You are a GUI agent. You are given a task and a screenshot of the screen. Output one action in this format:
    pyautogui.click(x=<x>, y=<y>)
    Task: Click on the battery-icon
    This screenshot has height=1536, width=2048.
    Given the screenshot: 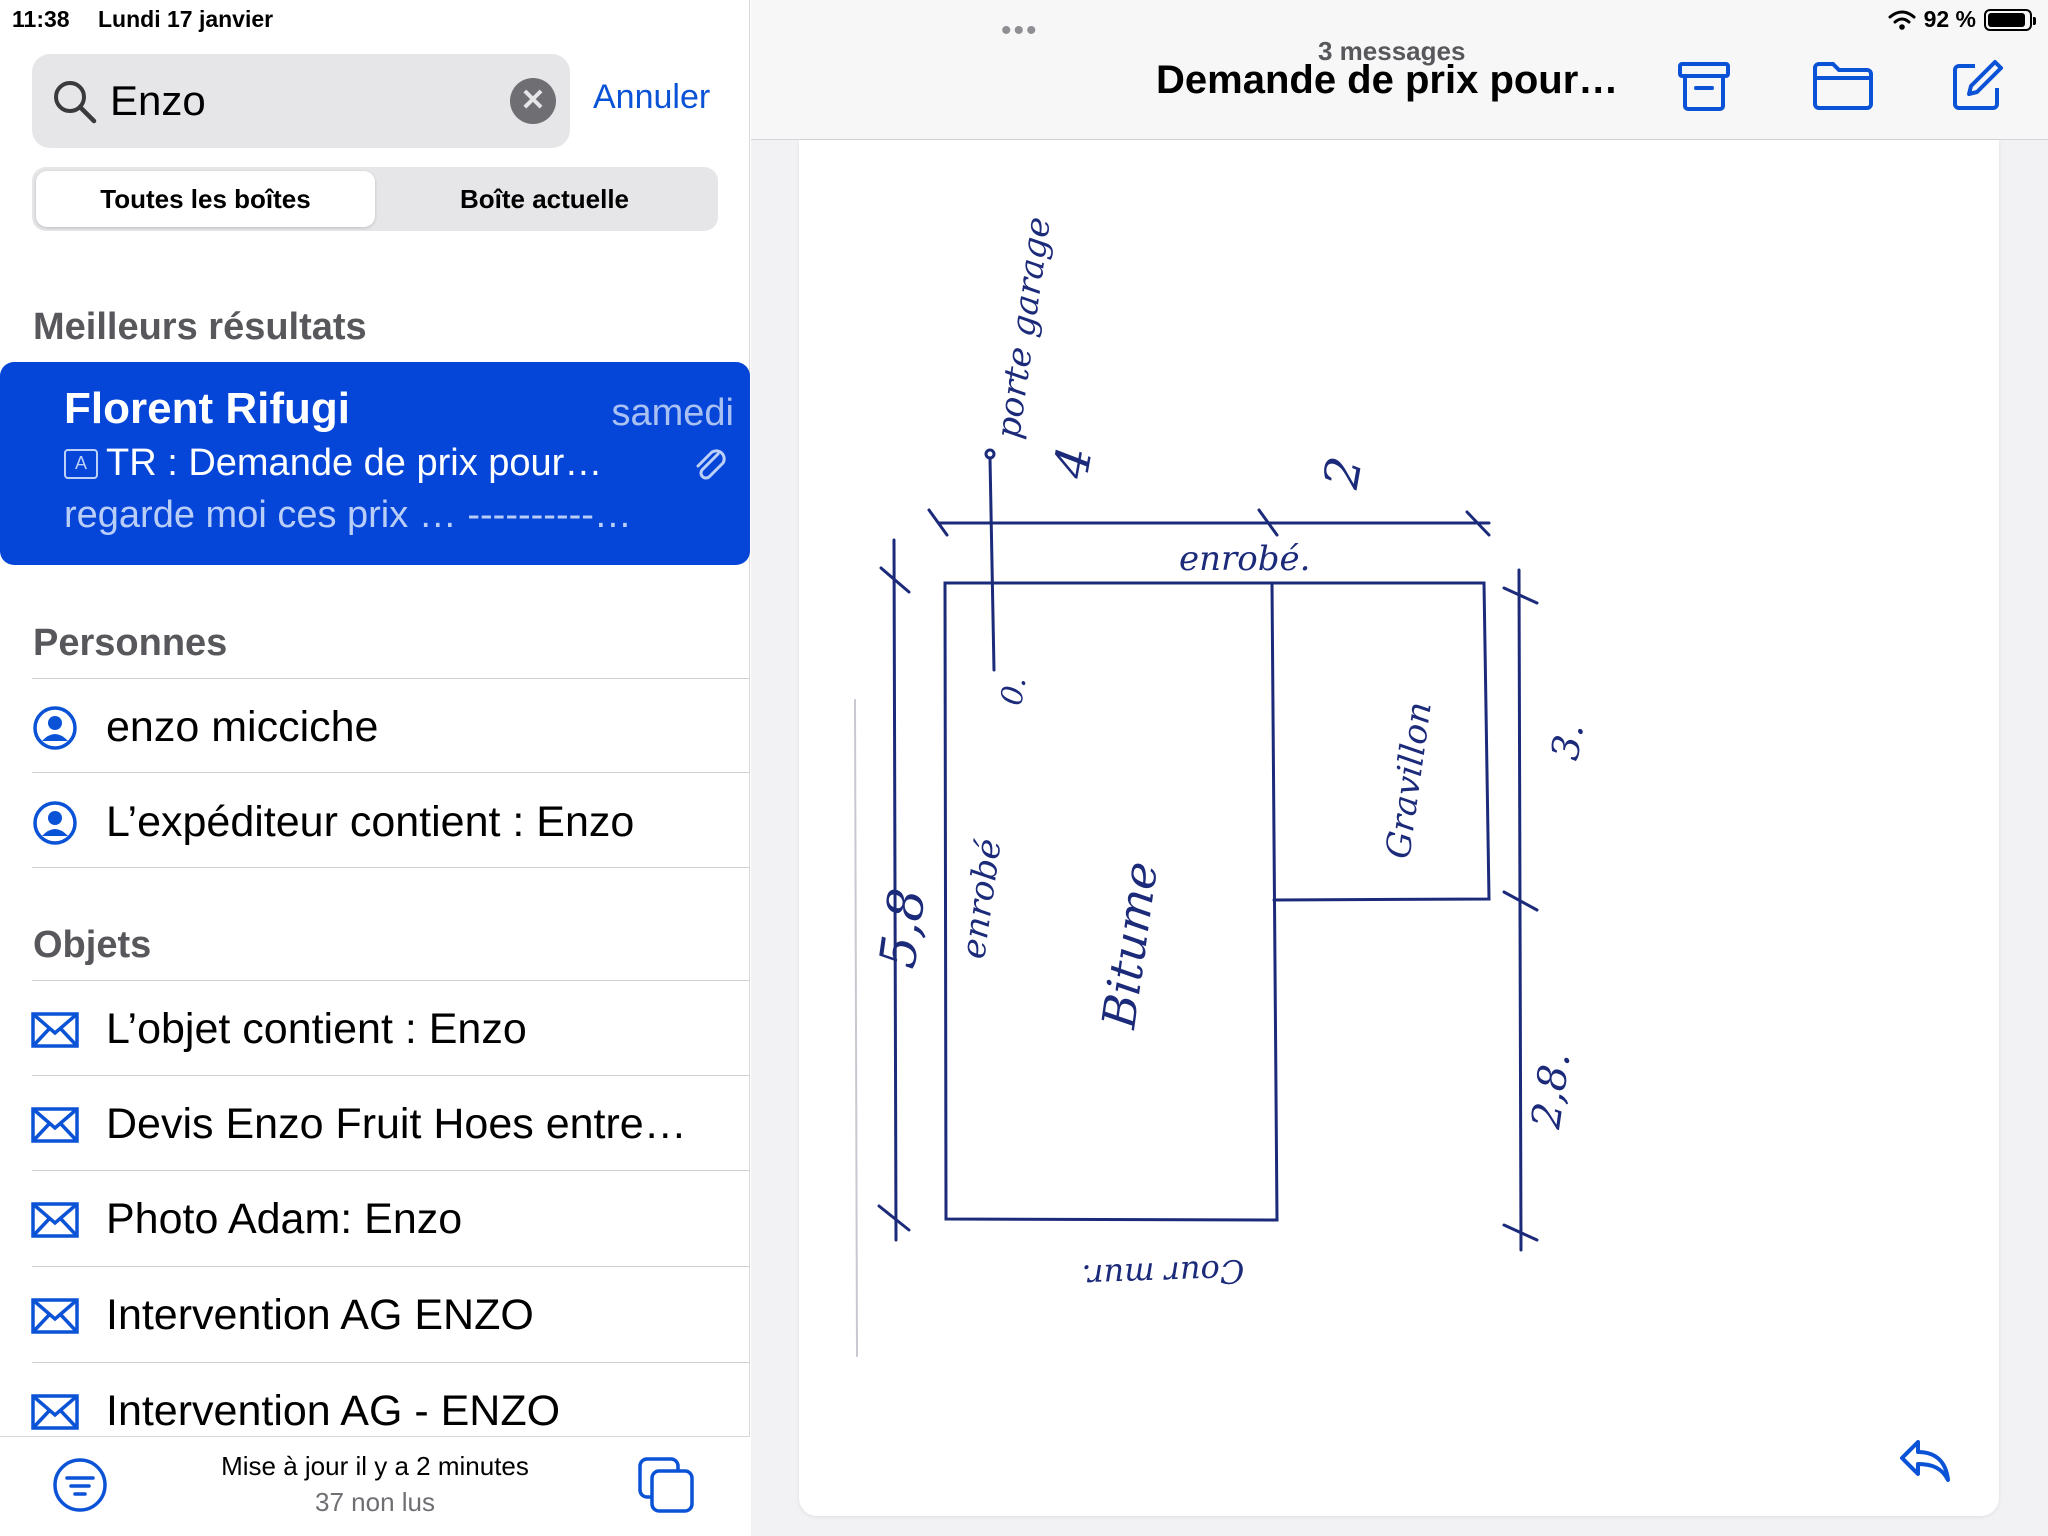 What is the action you would take?
    pyautogui.click(x=2010, y=19)
    